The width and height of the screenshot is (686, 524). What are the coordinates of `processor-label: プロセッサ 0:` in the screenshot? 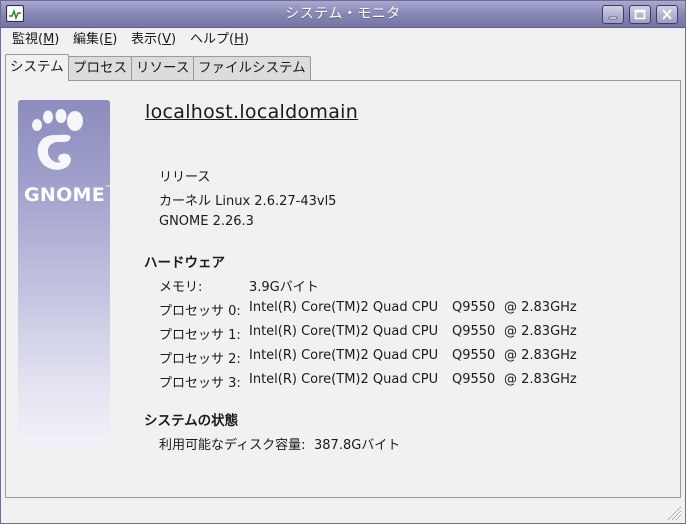 It's located at (200, 311).